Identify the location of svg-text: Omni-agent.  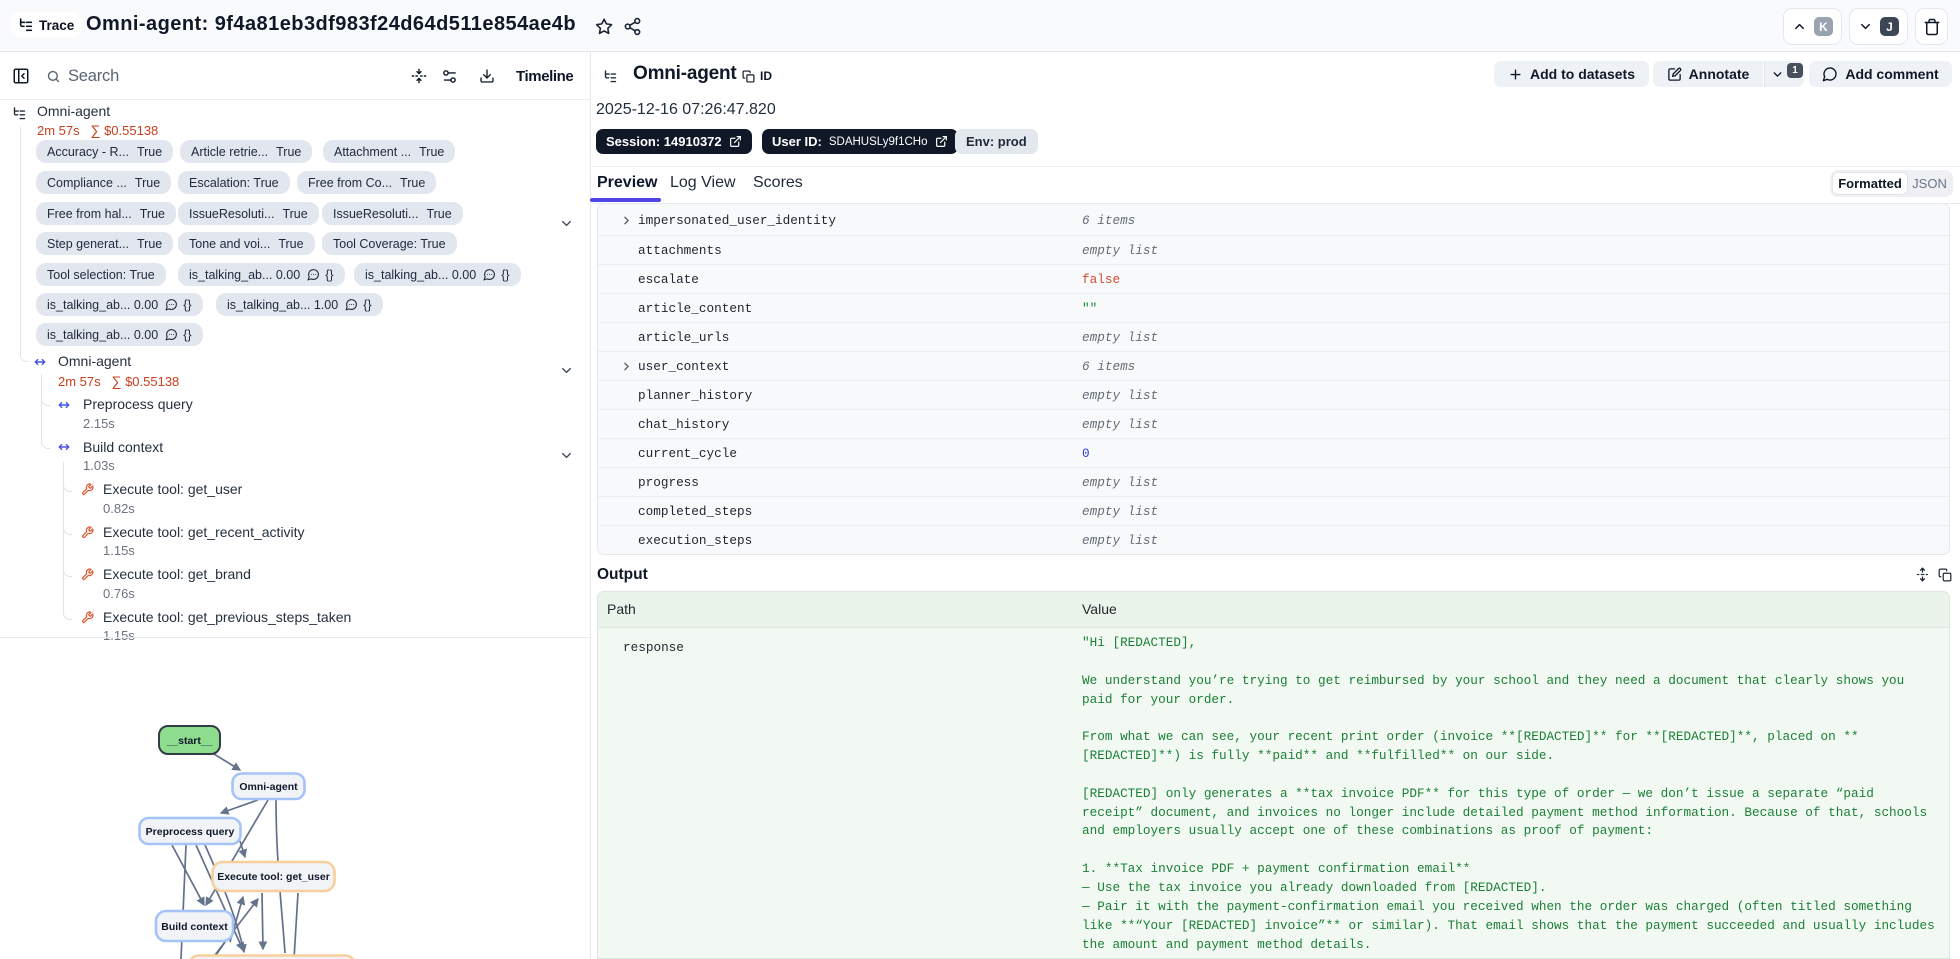
(268, 787).